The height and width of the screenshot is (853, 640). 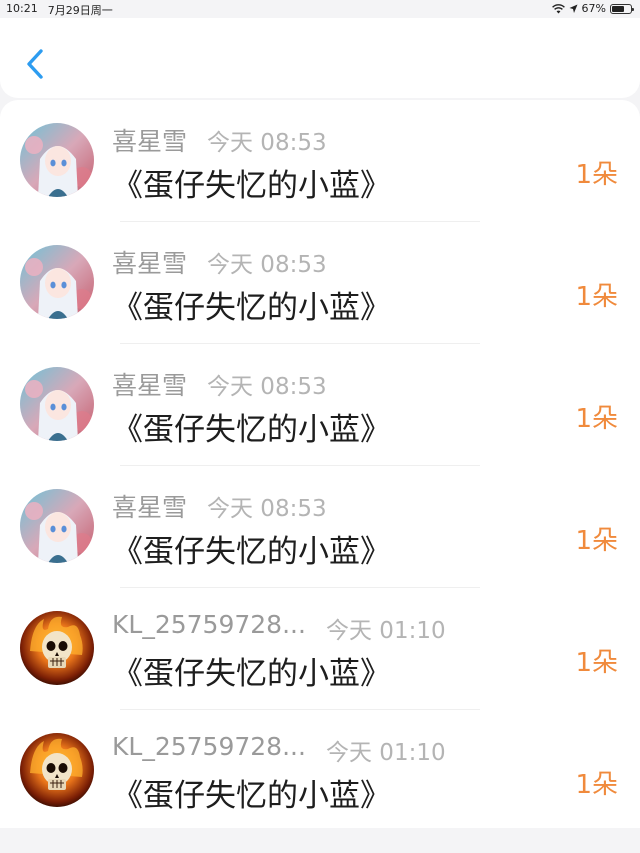 I want to click on battery-icon, so click(x=622, y=8).